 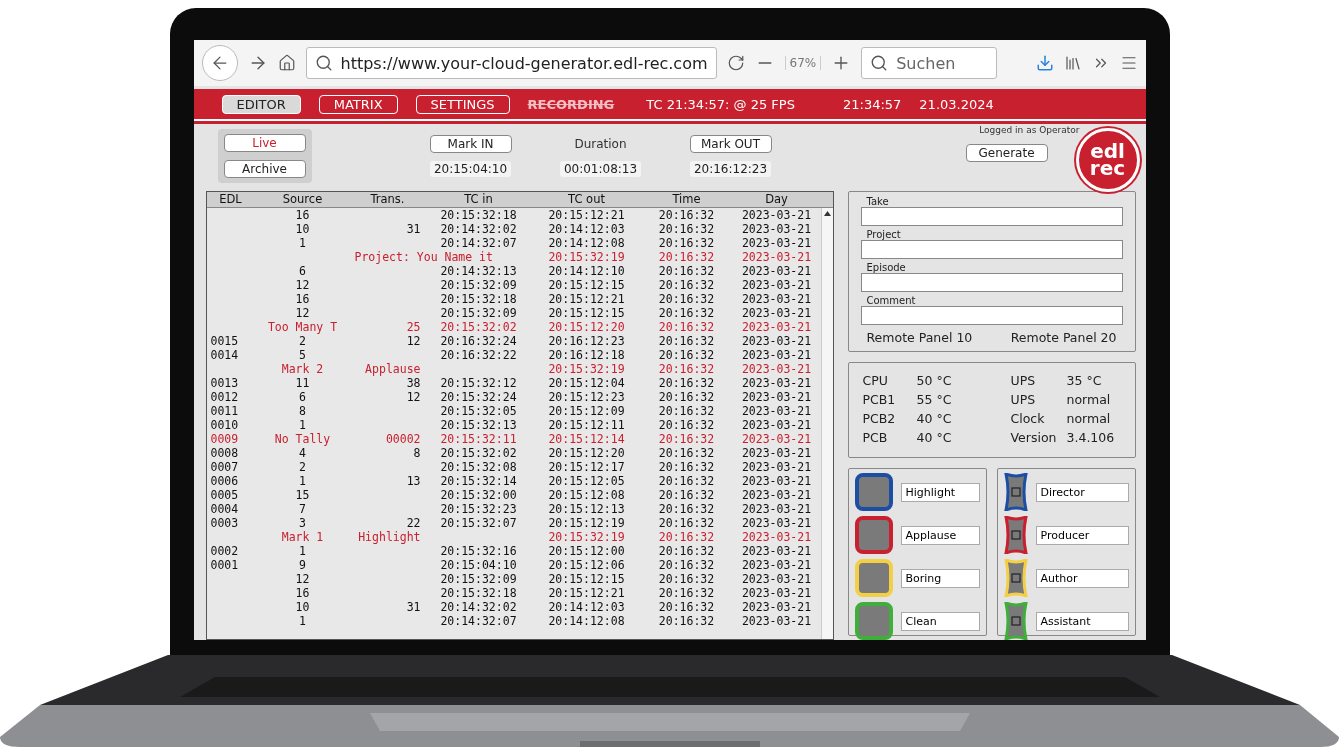 What do you see at coordinates (586, 299) in the screenshot?
I see `table-cell: 20:15:12:21` at bounding box center [586, 299].